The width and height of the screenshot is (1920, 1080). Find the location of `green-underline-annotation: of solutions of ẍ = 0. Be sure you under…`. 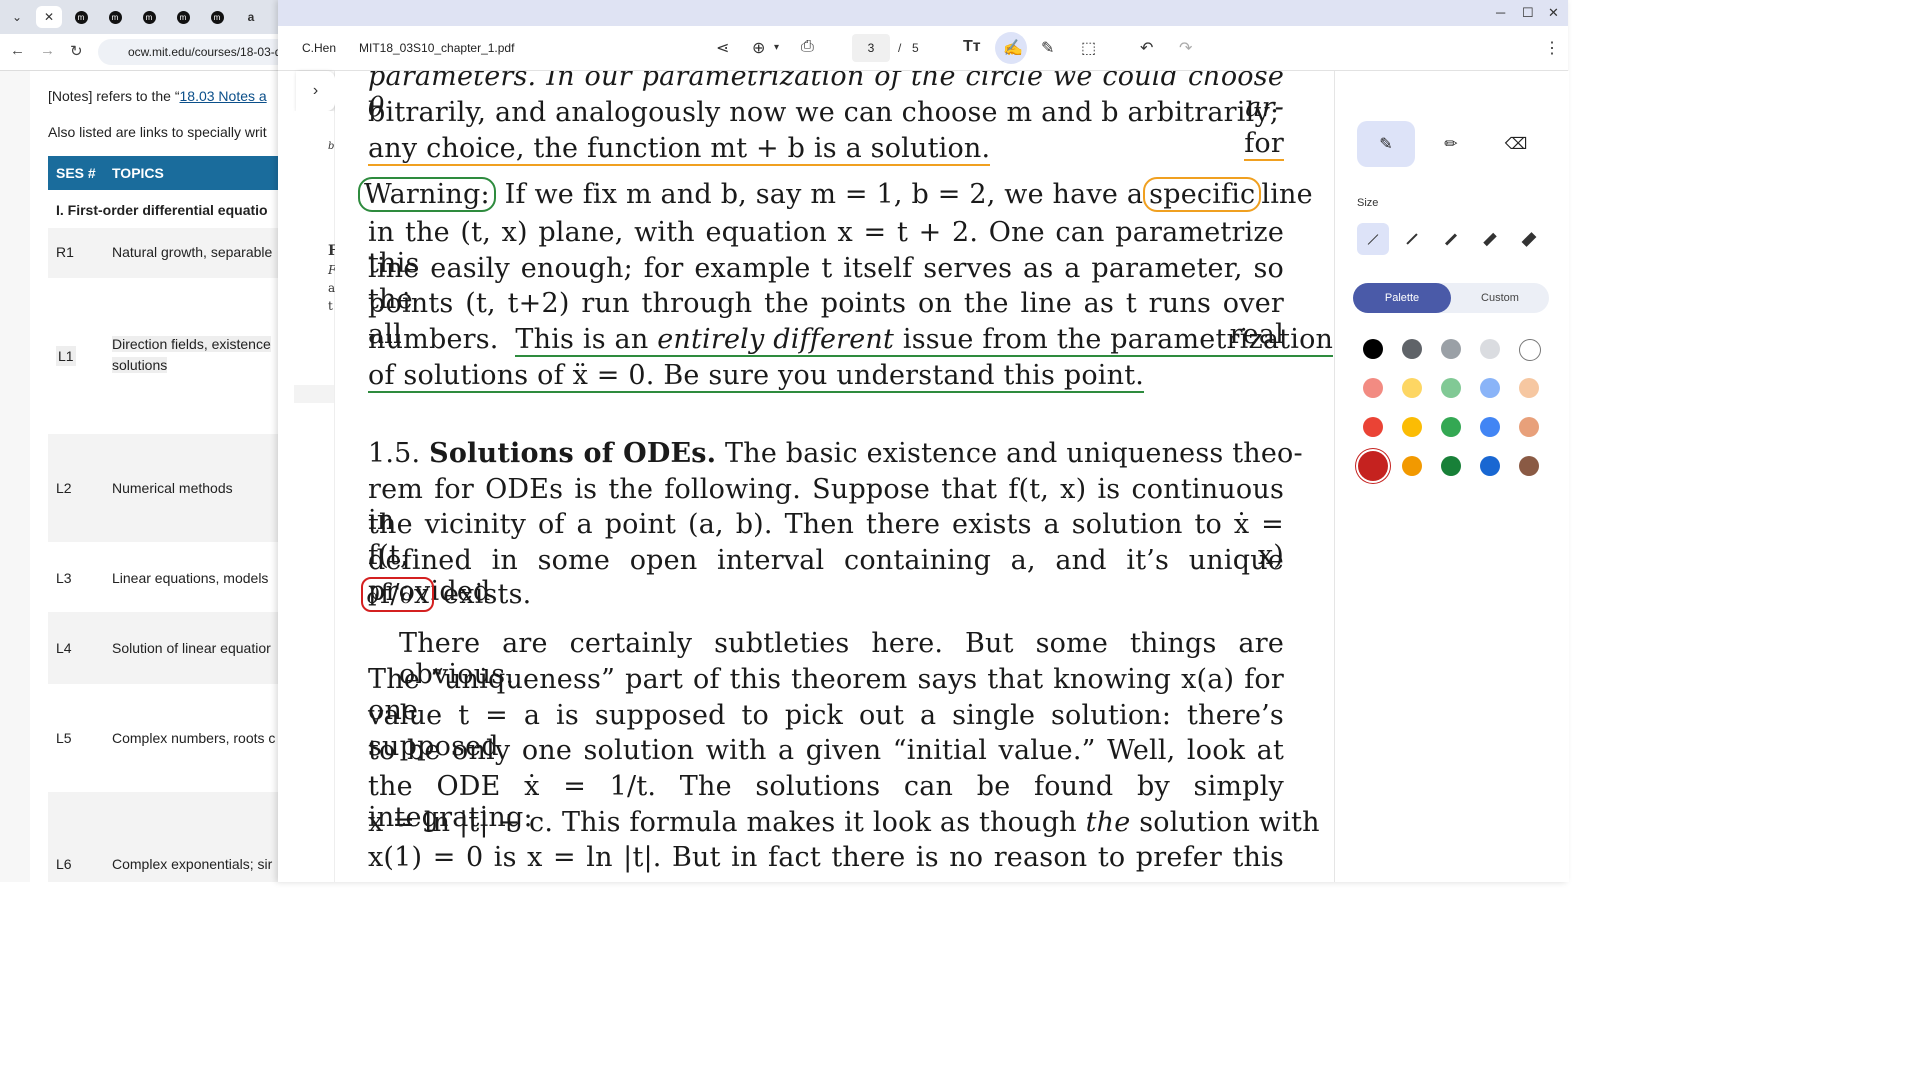

green-underline-annotation: of solutions of ẍ = 0. Be sure you under… is located at coordinates (756, 376).